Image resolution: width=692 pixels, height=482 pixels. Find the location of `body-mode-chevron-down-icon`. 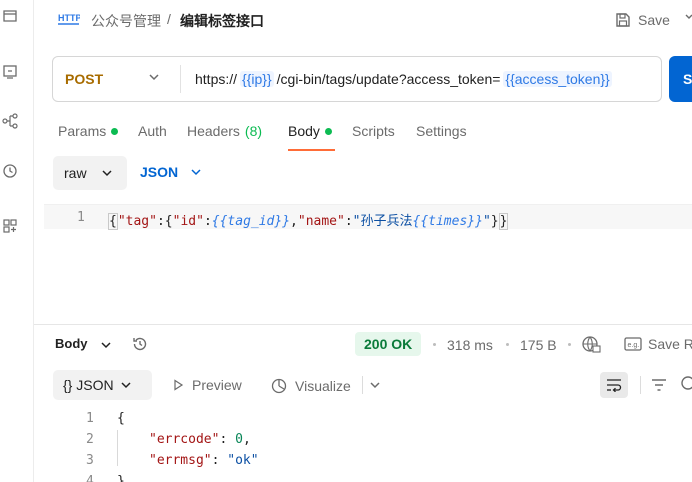

body-mode-chevron-down-icon is located at coordinates (107, 173).